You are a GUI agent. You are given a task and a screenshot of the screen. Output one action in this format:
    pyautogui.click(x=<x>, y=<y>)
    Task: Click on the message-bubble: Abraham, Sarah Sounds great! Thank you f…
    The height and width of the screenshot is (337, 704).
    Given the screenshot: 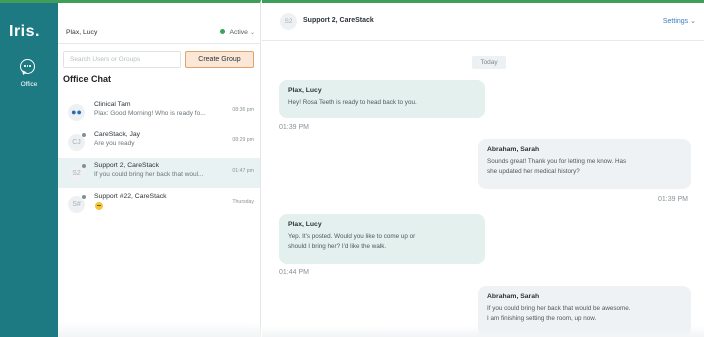 What is the action you would take?
    pyautogui.click(x=584, y=164)
    